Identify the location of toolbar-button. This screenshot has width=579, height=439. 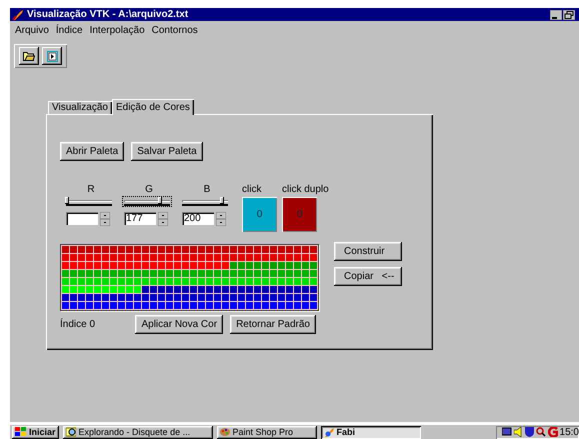
(52, 56).